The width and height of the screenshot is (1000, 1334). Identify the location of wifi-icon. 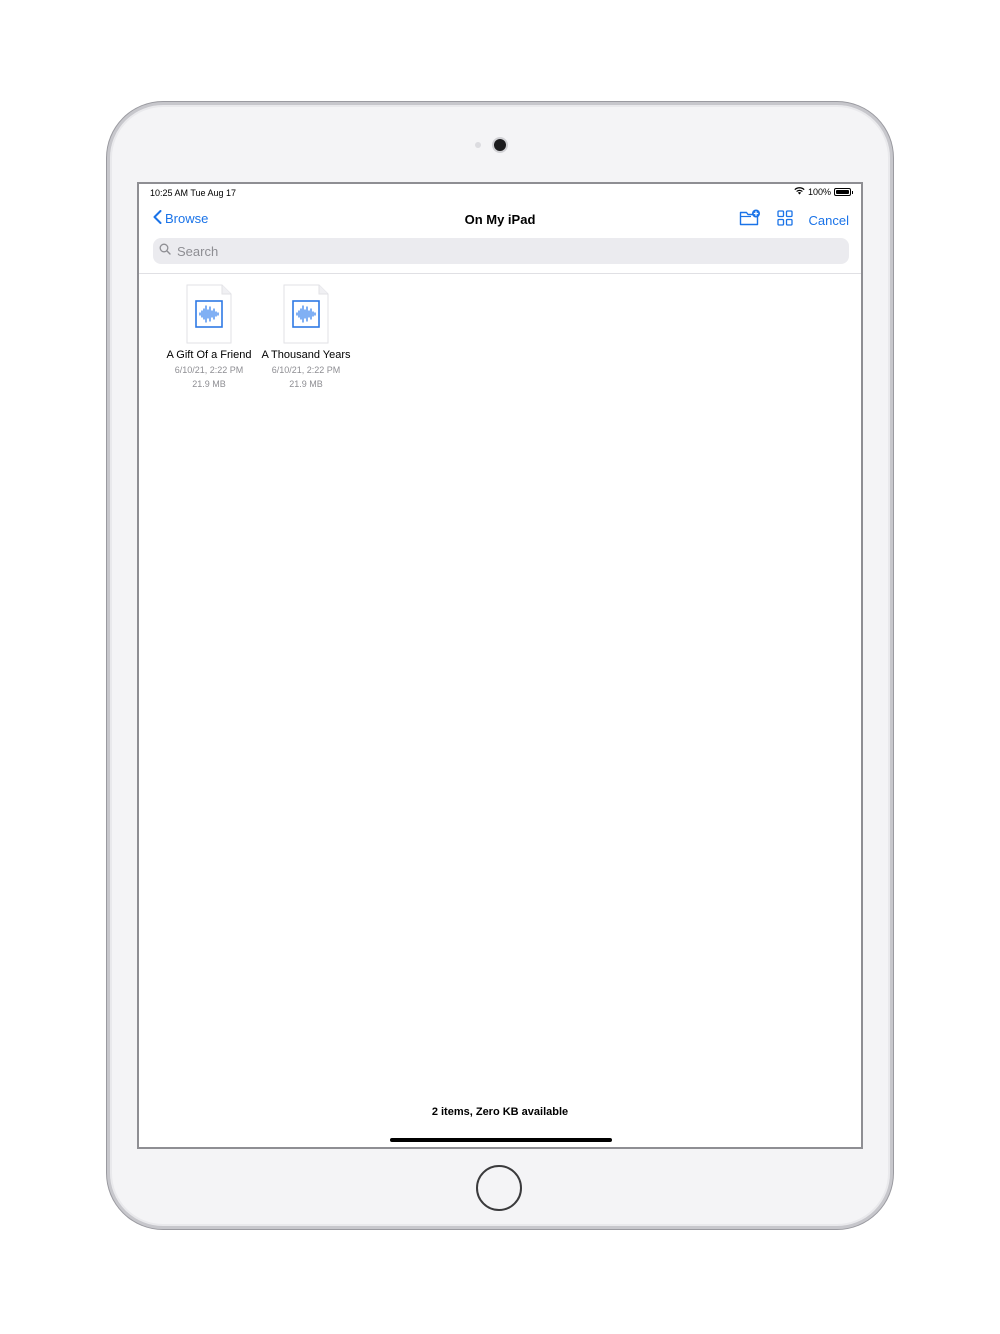
(799, 192).